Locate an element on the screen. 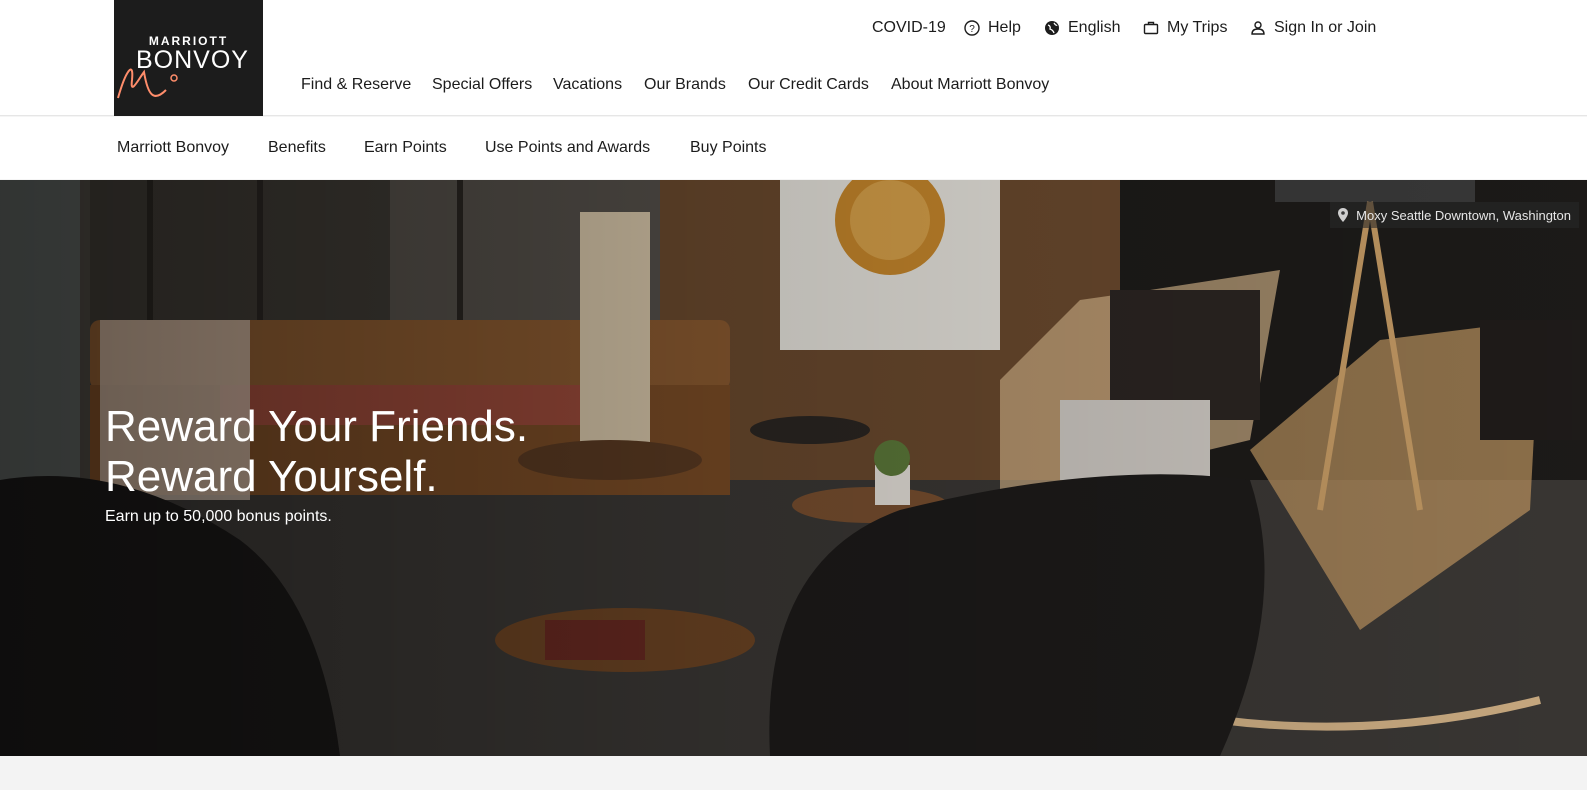  subnav-buy-points: Buy Points is located at coordinates (728, 148).